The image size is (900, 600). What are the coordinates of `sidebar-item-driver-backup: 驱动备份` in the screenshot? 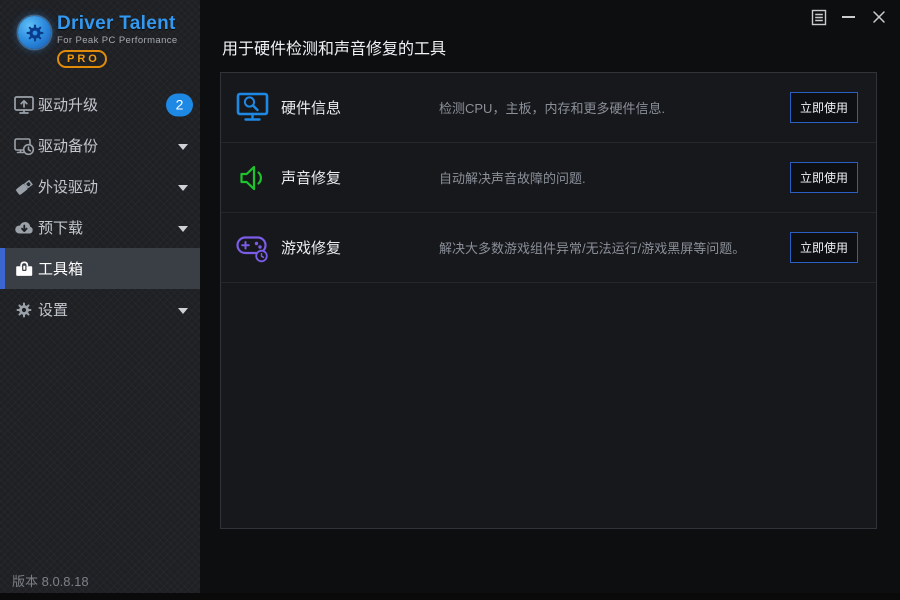 It's located at (100, 145).